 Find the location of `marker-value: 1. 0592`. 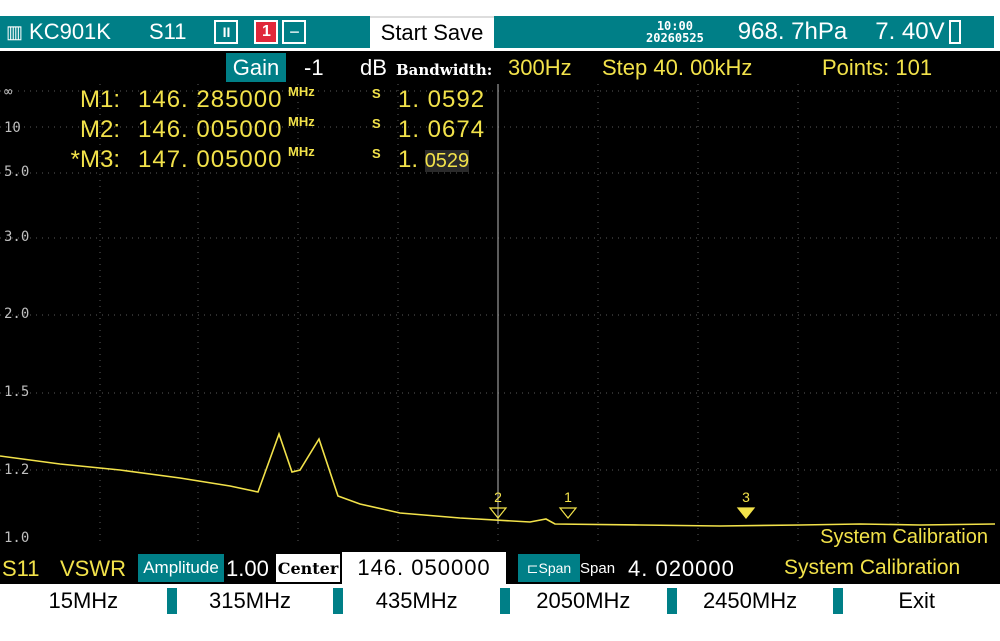

marker-value: 1. 0592 is located at coordinates (442, 99).